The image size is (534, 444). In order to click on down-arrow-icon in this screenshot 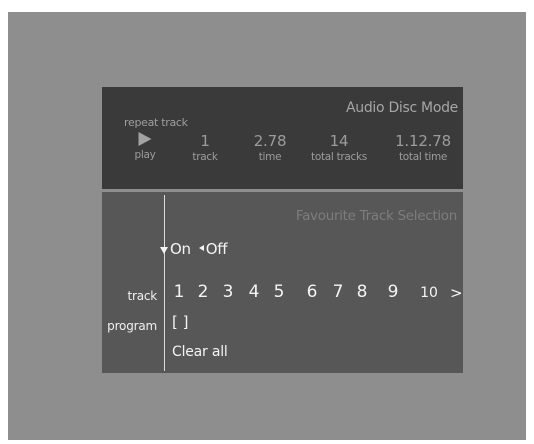, I will do `click(164, 250)`.